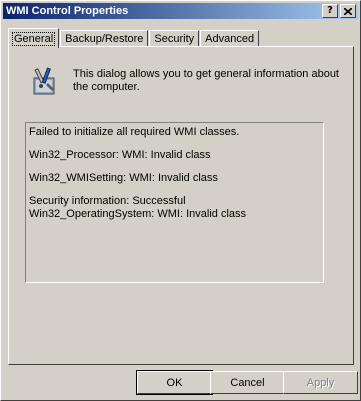 The height and width of the screenshot is (401, 361). I want to click on apply-button: Apply, so click(320, 382).